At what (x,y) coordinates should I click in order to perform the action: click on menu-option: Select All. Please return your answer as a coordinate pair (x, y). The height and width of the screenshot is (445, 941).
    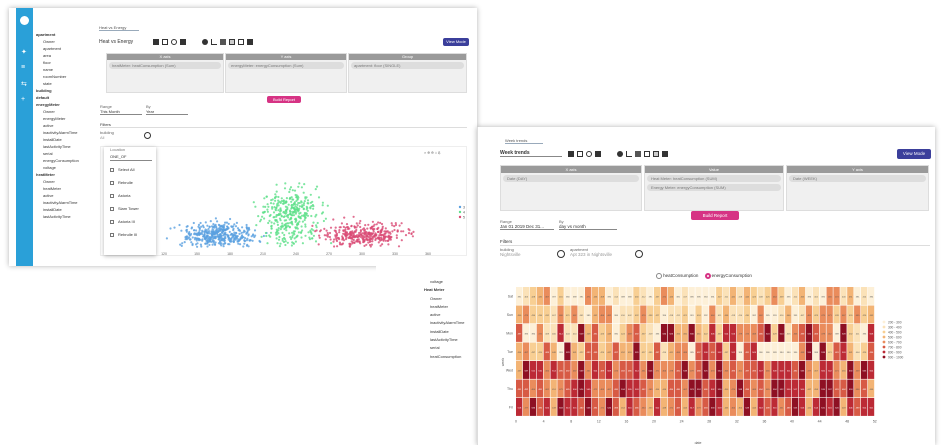
    Looking at the image, I should click on (130, 169).